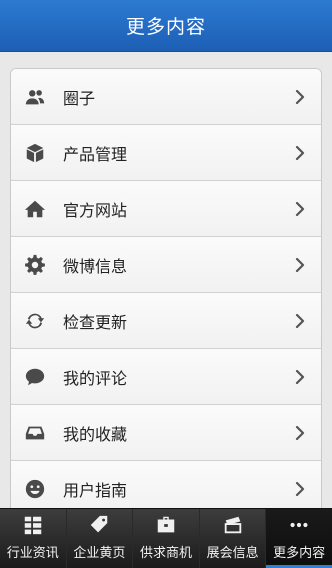  I want to click on menu-item-label: 检查更新, so click(95, 322).